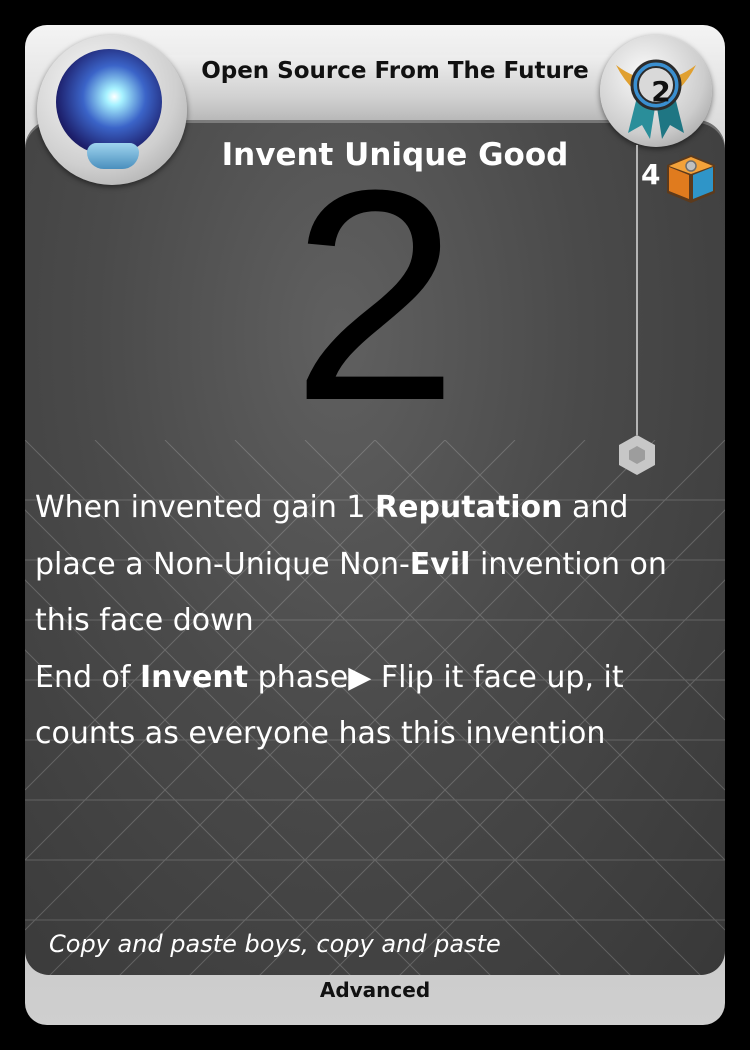 The image size is (750, 1050). What do you see at coordinates (395, 71) in the screenshot?
I see `card-name: Open Source From The Future` at bounding box center [395, 71].